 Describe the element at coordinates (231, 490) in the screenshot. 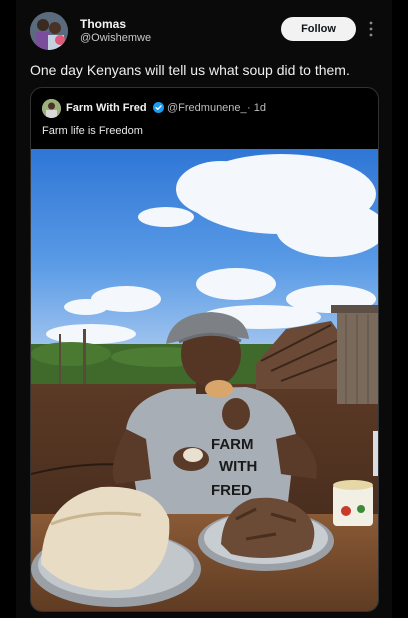

I see `shirt-print-line-3: FRED` at that location.